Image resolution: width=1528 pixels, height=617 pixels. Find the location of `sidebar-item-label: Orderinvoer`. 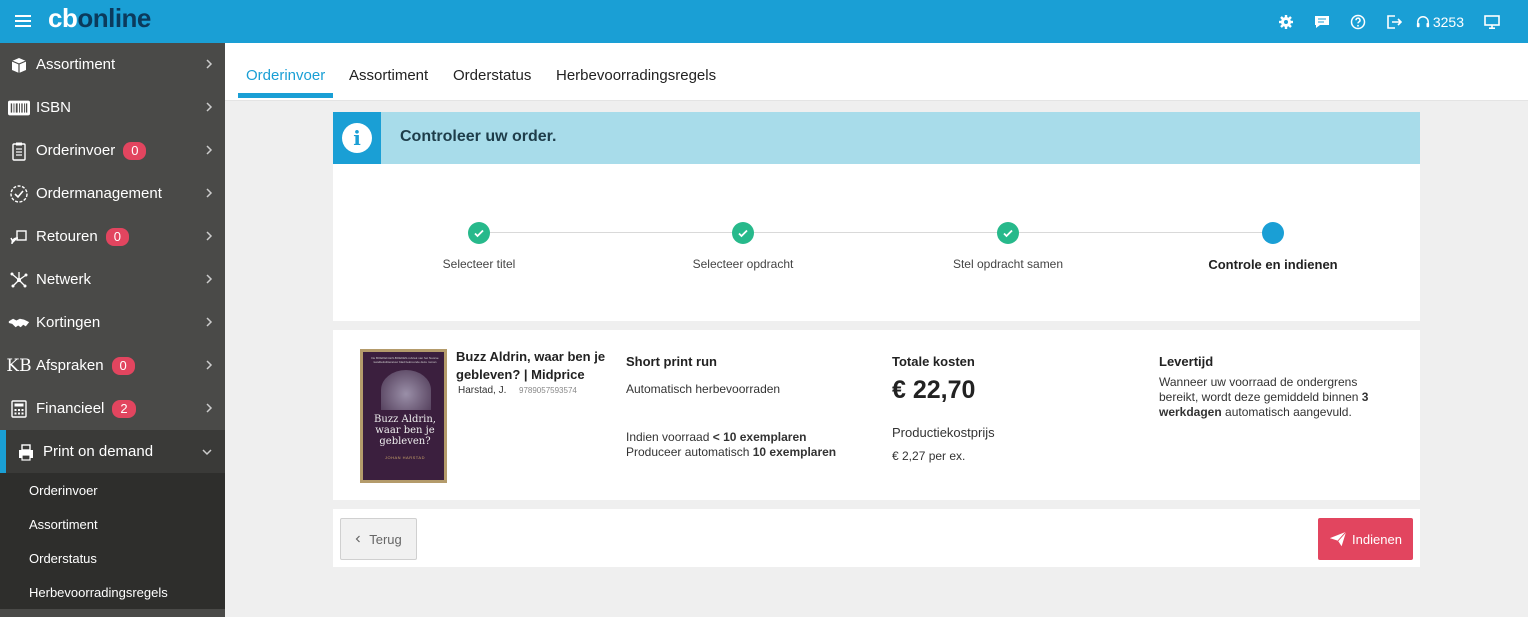

sidebar-item-label: Orderinvoer is located at coordinates (76, 150).